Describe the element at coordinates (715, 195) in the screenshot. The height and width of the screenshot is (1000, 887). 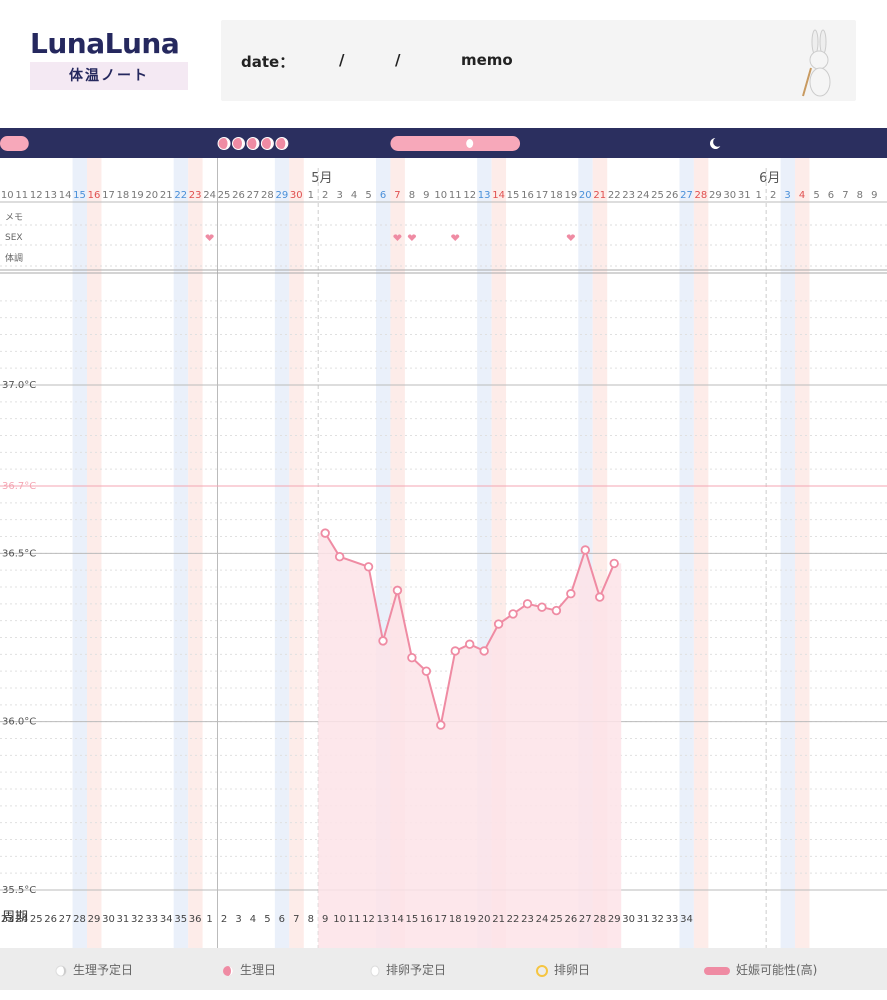
I see `date-tick-label: 29` at that location.